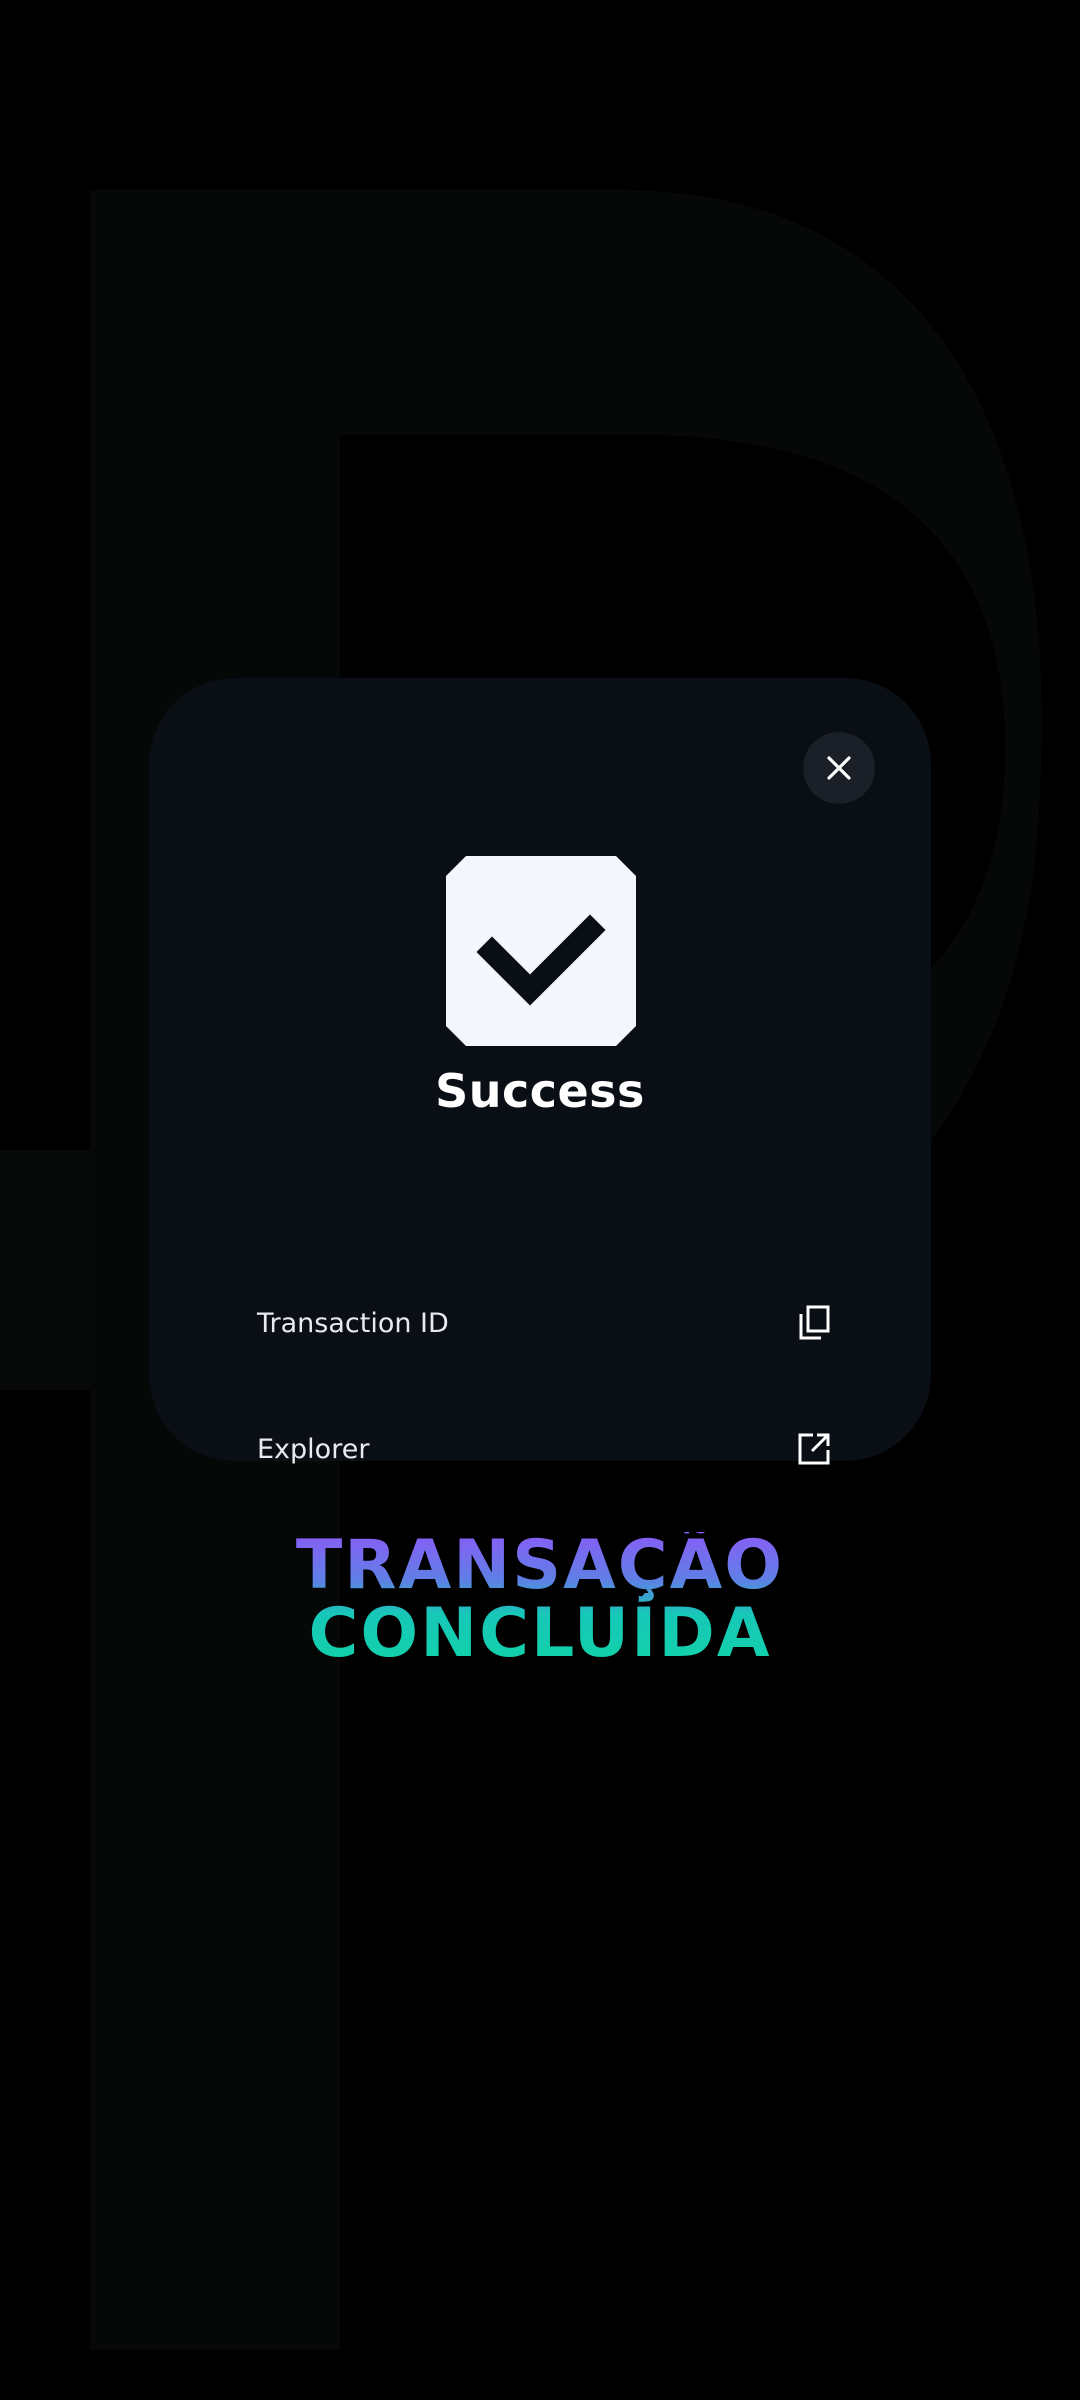 This screenshot has width=1080, height=2400. What do you see at coordinates (353, 1323) in the screenshot?
I see `transaction-id-label: Transaction ID` at bounding box center [353, 1323].